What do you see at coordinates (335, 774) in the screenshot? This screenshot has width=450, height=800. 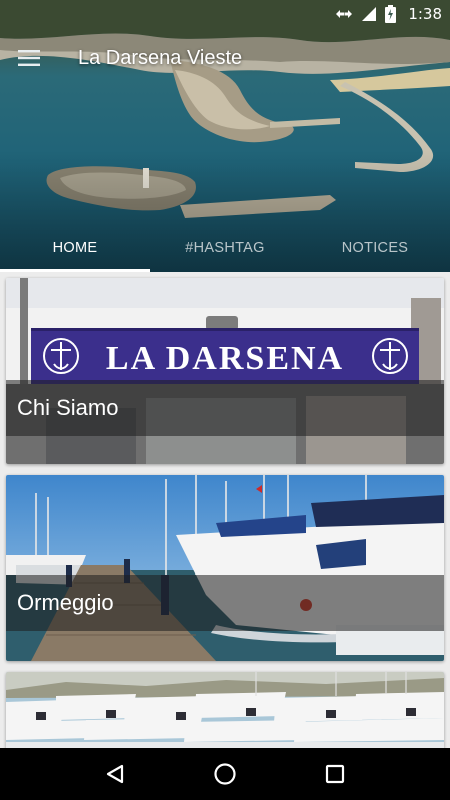 I see `recents-icon` at bounding box center [335, 774].